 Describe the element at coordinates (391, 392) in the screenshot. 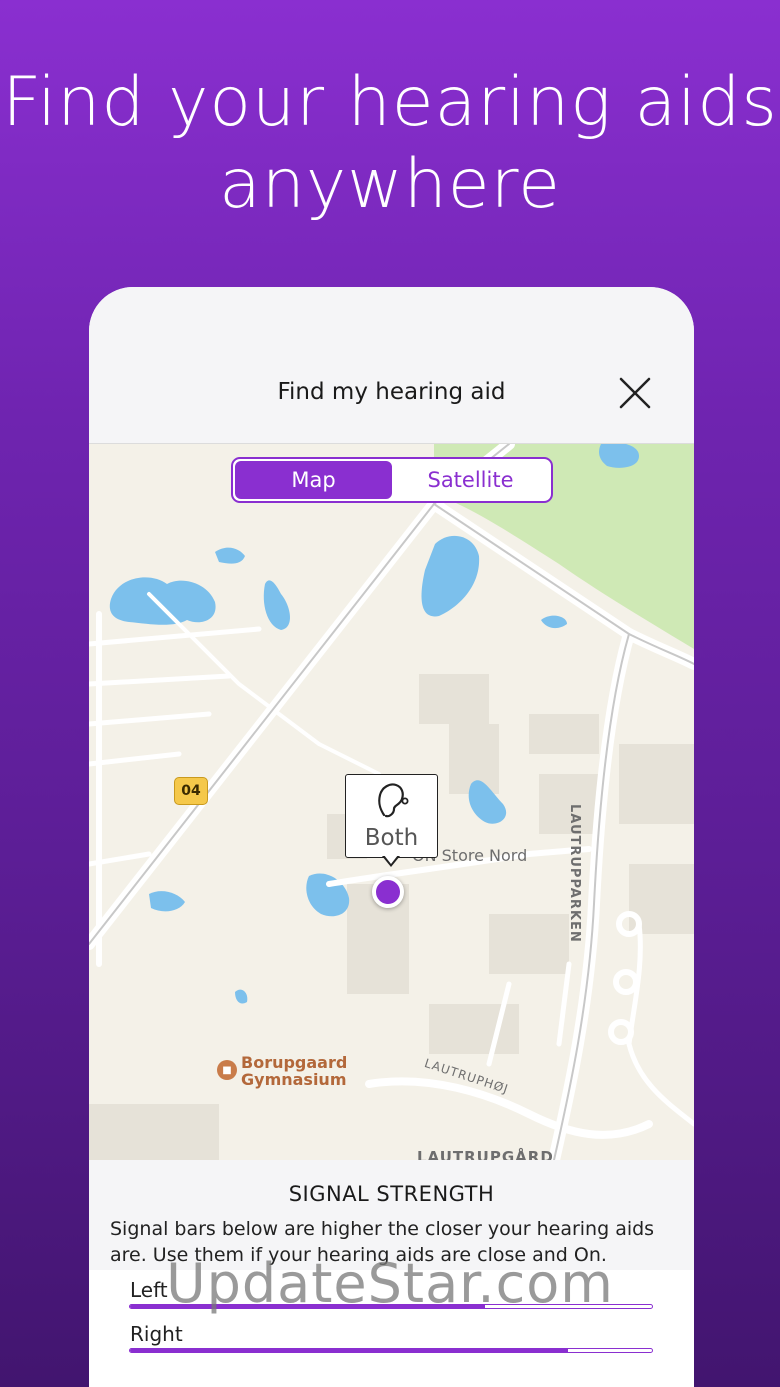

I see `screen-title: Find my hearing aid` at that location.